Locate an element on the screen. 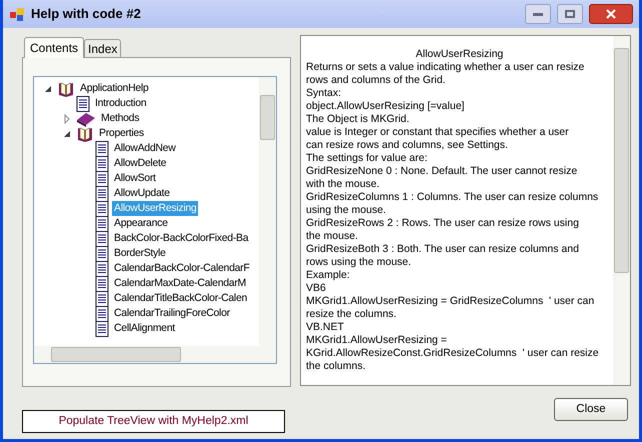 The width and height of the screenshot is (642, 442). tree-item: Appearance is located at coordinates (141, 224).